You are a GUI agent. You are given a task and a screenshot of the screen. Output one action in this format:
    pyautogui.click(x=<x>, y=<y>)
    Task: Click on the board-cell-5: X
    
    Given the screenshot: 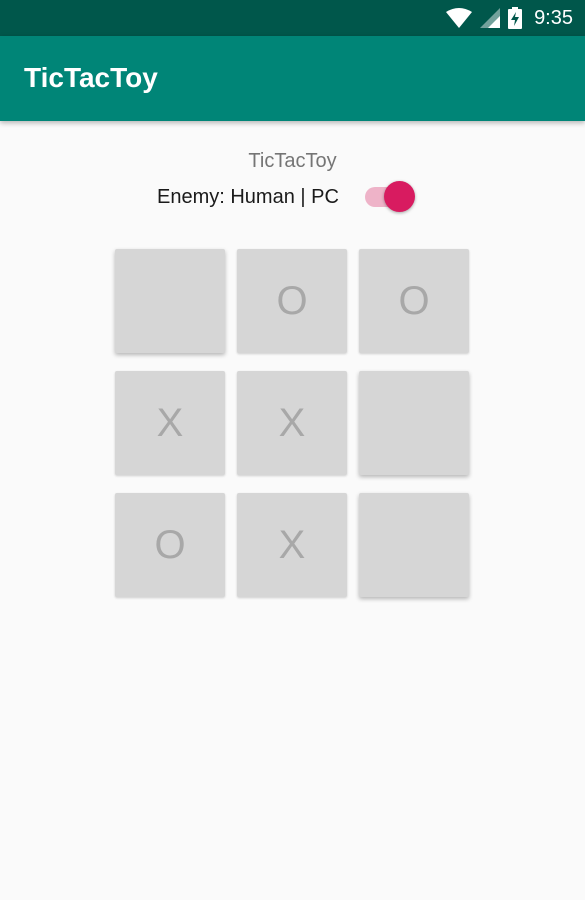 What is the action you would take?
    pyautogui.click(x=292, y=423)
    